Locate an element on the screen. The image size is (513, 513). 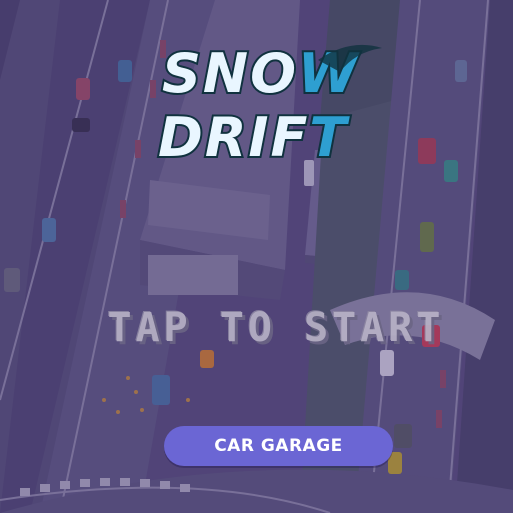
logo-line2-prefix: DRIF is located at coordinates (233, 137).